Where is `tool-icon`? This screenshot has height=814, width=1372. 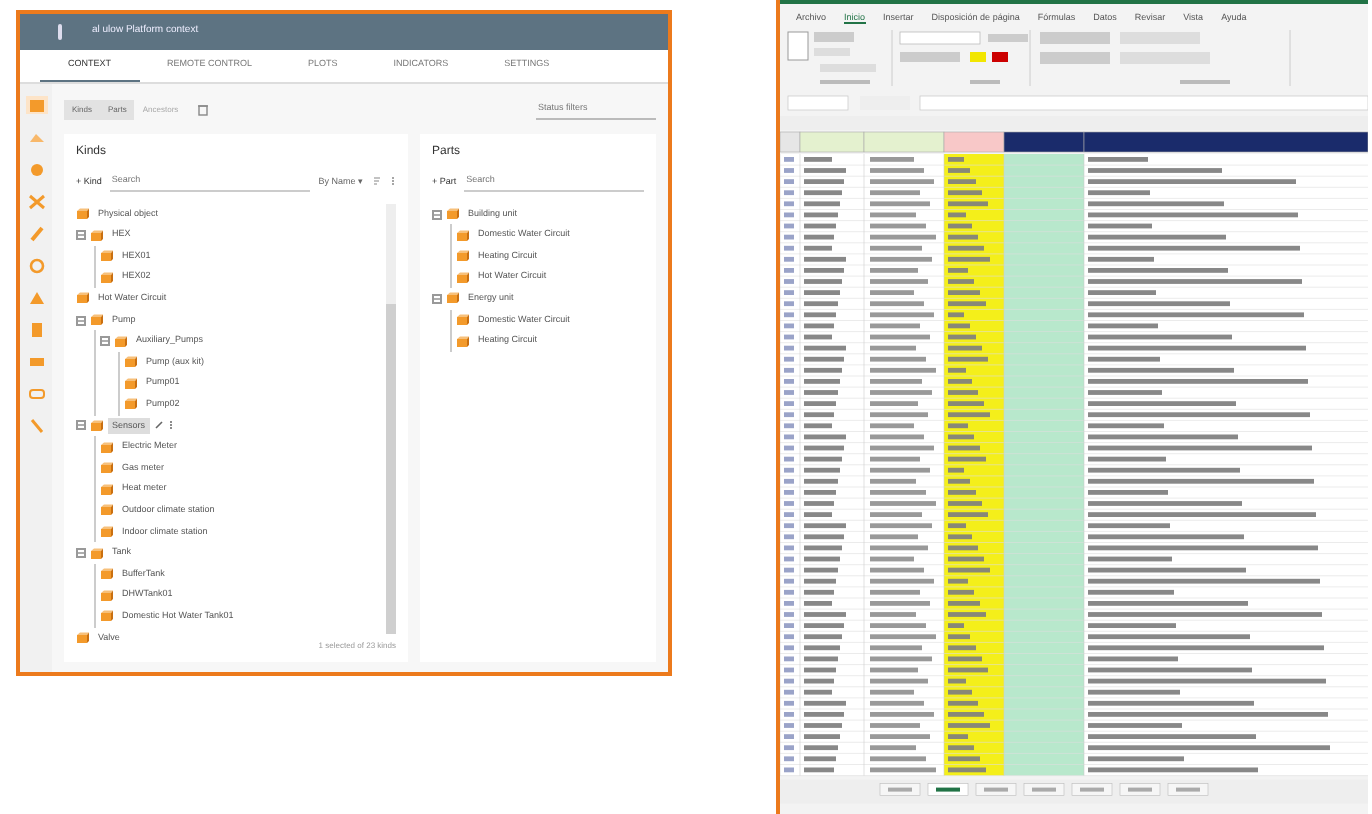 tool-icon is located at coordinates (36, 201).